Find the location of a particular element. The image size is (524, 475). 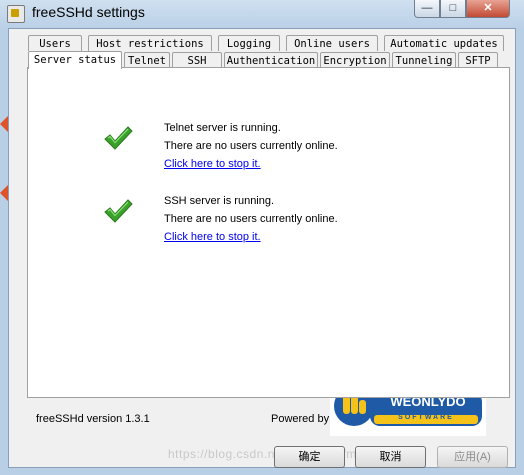

cancel-button: 取消 is located at coordinates (390, 457).